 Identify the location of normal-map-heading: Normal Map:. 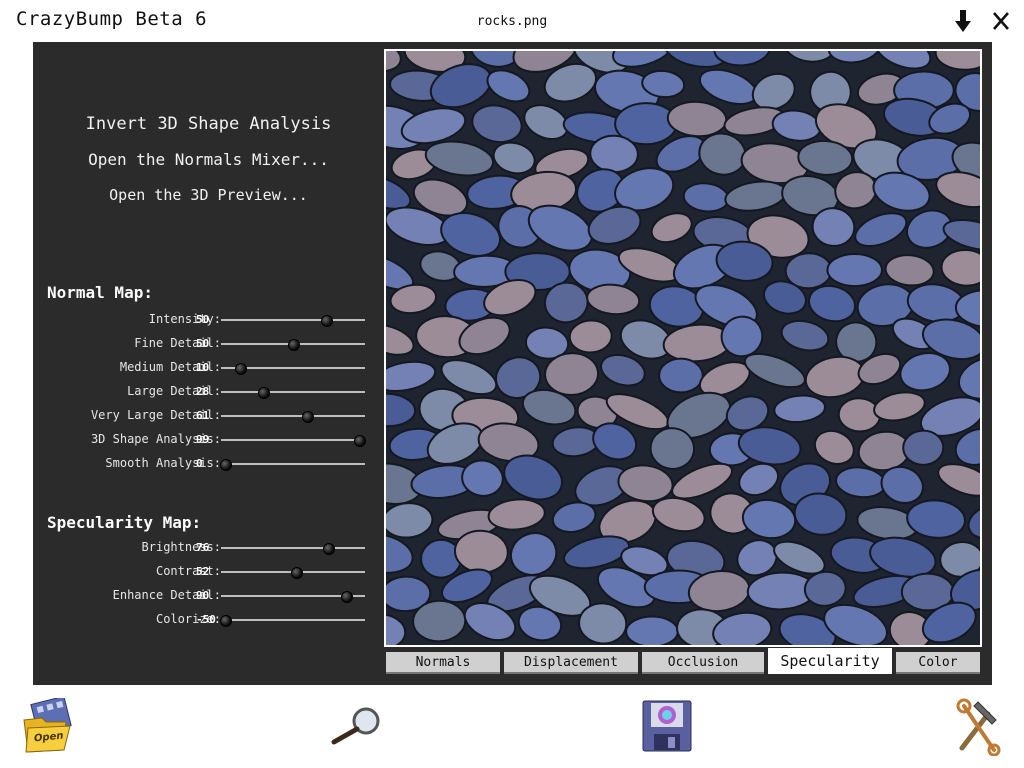
(100, 292).